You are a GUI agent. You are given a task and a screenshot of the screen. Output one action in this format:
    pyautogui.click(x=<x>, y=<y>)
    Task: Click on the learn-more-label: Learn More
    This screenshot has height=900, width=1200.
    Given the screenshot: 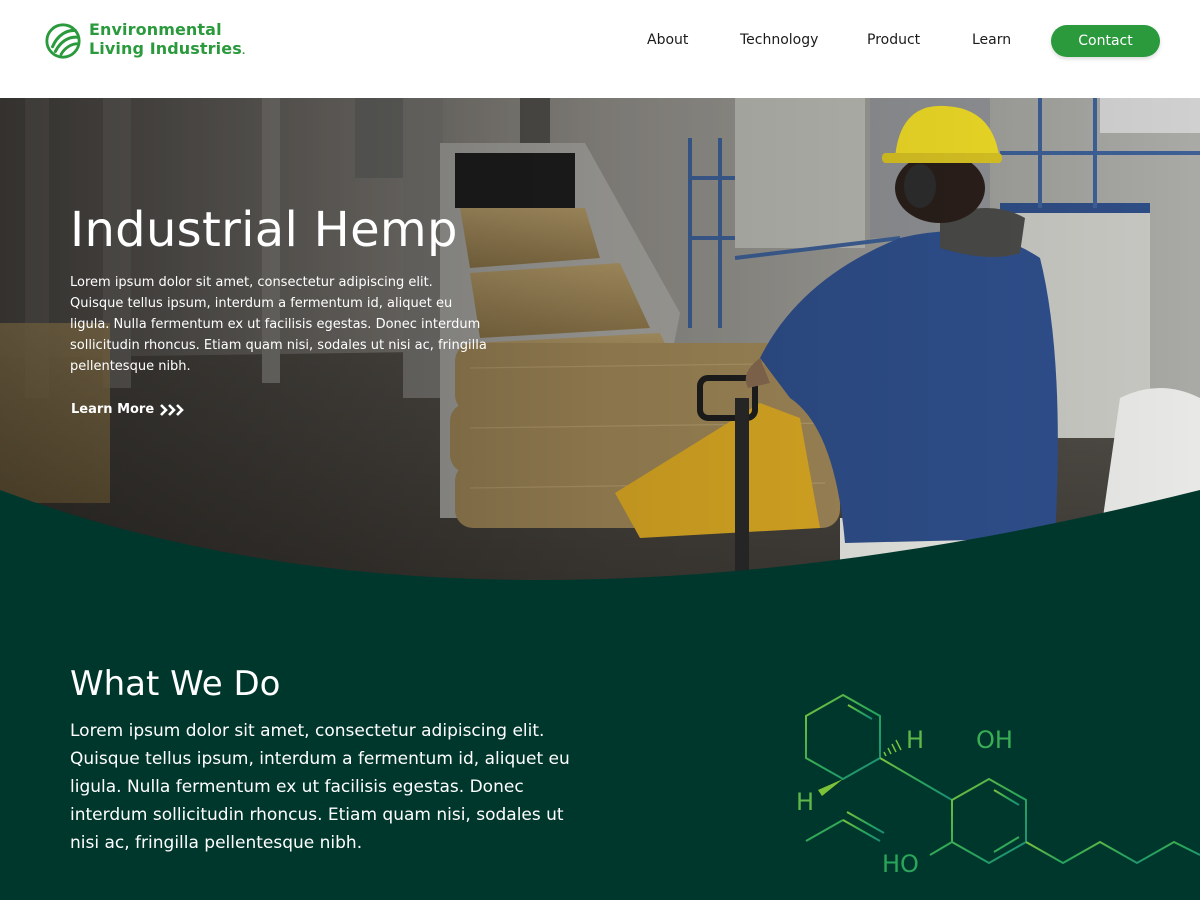 What is the action you would take?
    pyautogui.click(x=113, y=409)
    